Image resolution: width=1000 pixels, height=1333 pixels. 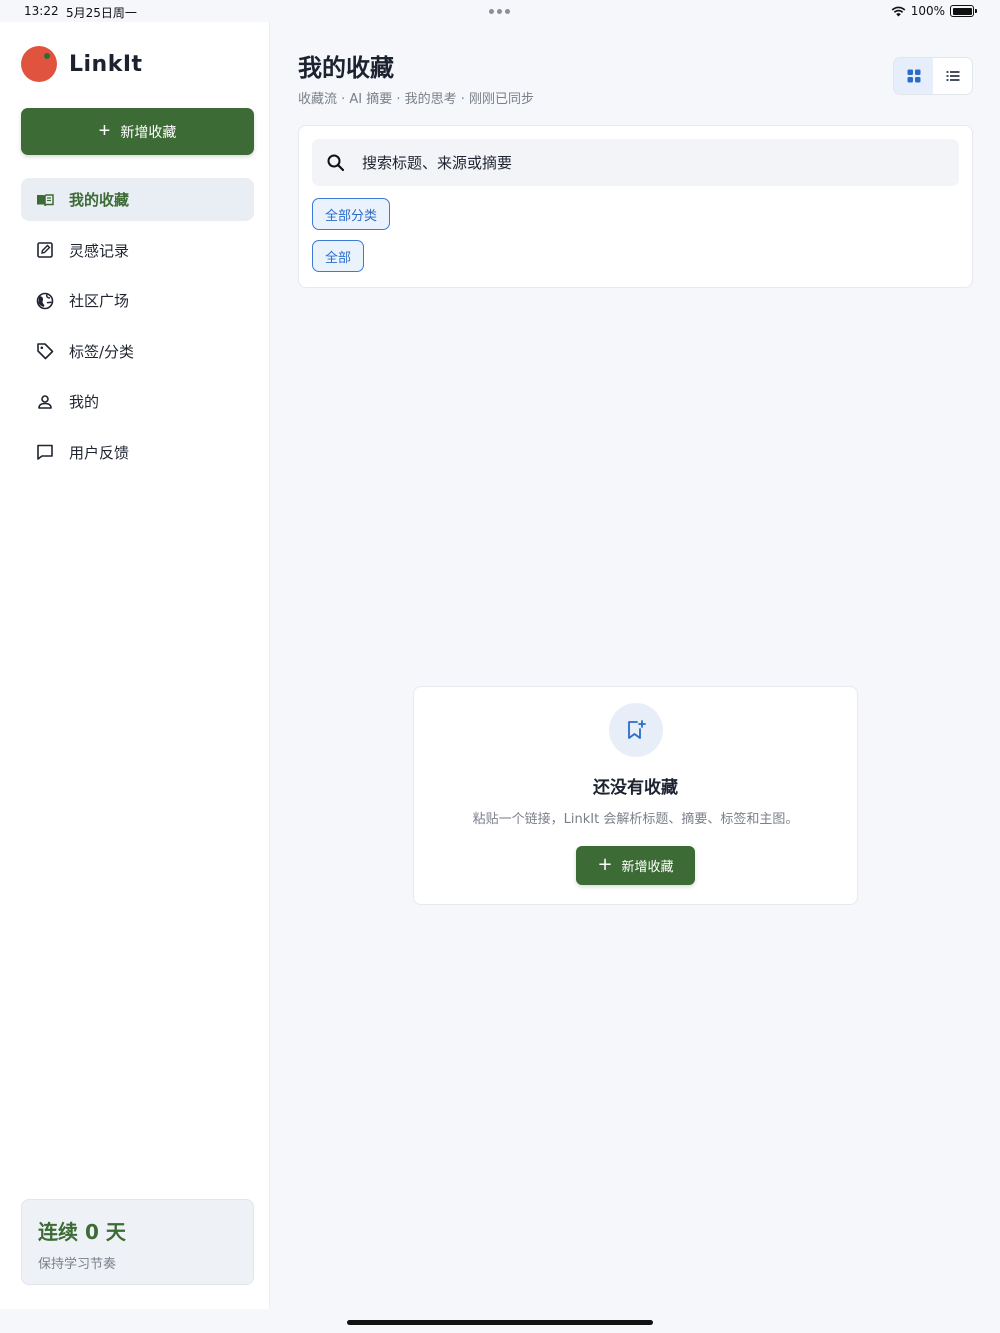 What do you see at coordinates (963, 11) in the screenshot?
I see `battery-icon` at bounding box center [963, 11].